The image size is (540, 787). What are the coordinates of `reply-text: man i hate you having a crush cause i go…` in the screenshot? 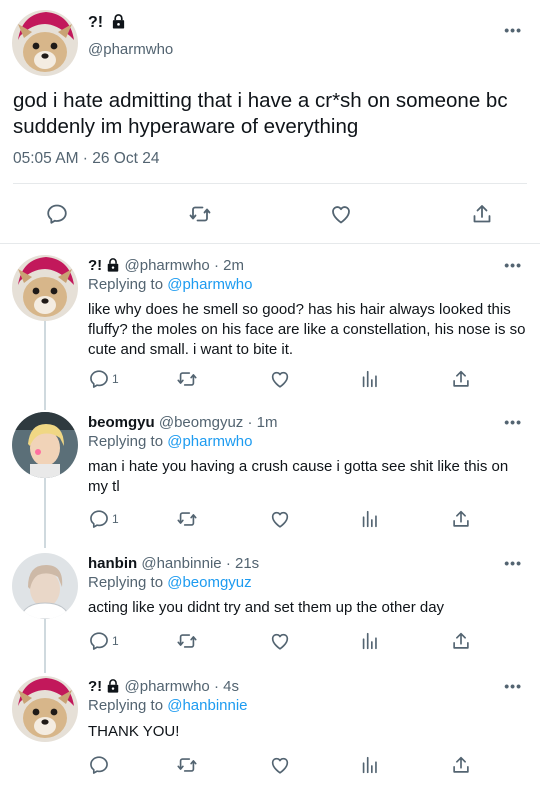 It's located at (298, 476).